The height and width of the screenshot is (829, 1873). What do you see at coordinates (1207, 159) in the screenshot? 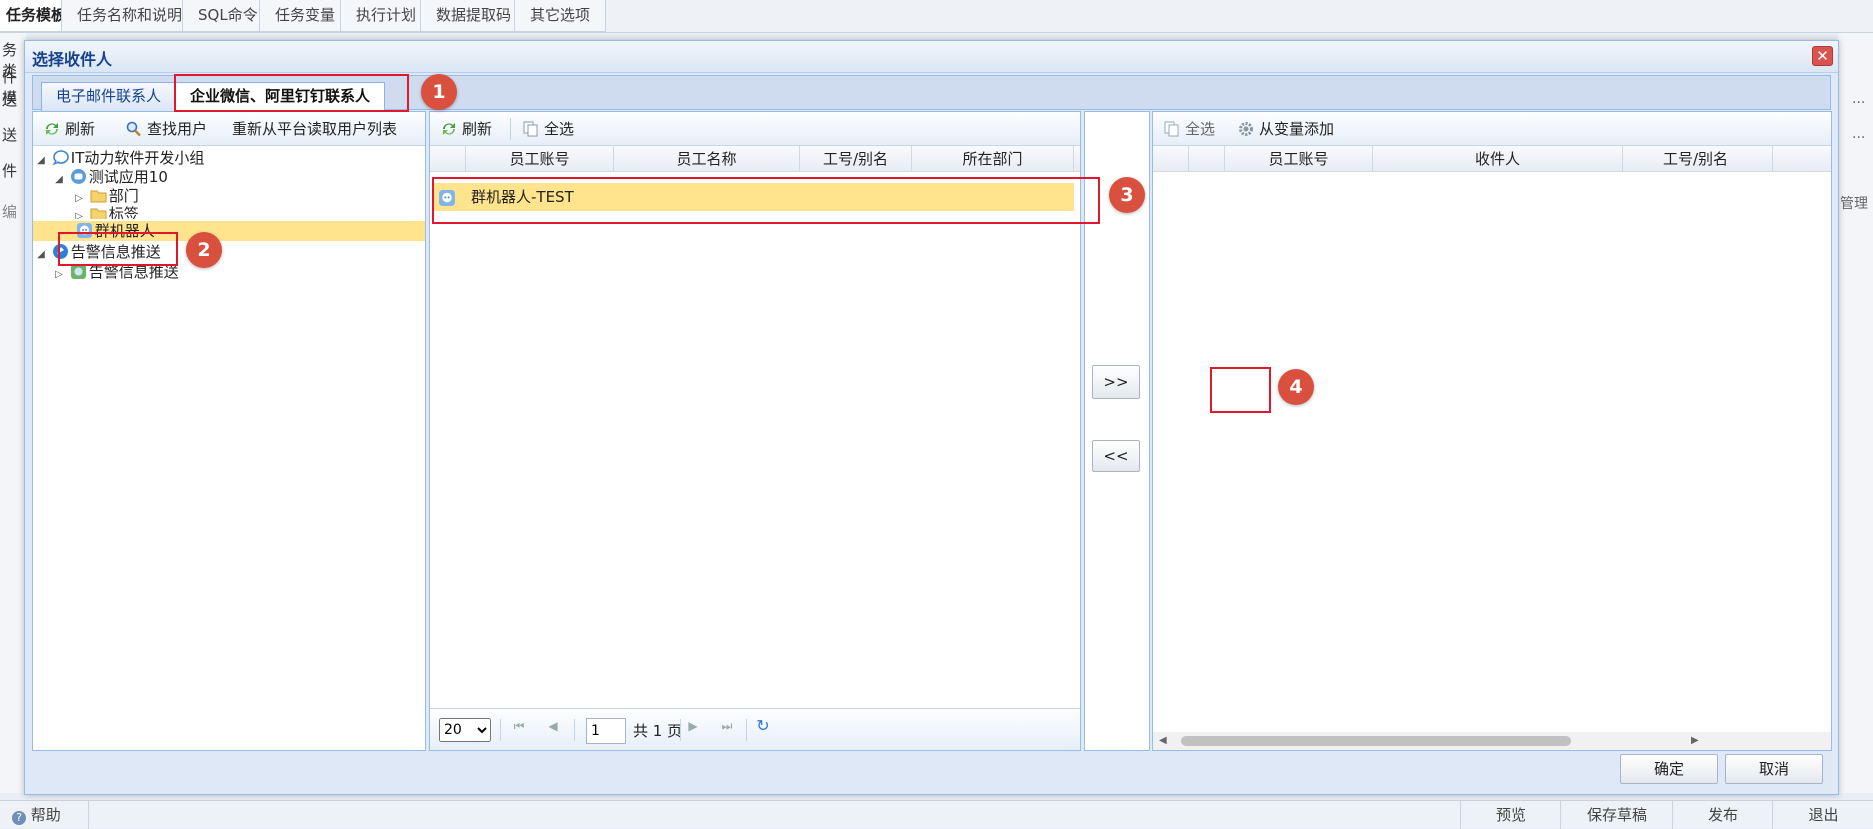
I see `row-check-column` at bounding box center [1207, 159].